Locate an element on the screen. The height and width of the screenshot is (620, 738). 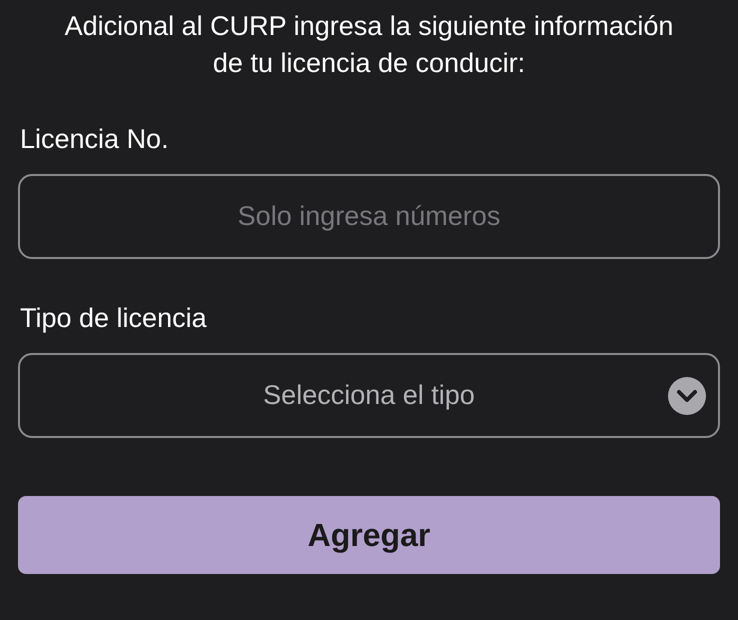
input-field: Solo ingresa números is located at coordinates (369, 216).